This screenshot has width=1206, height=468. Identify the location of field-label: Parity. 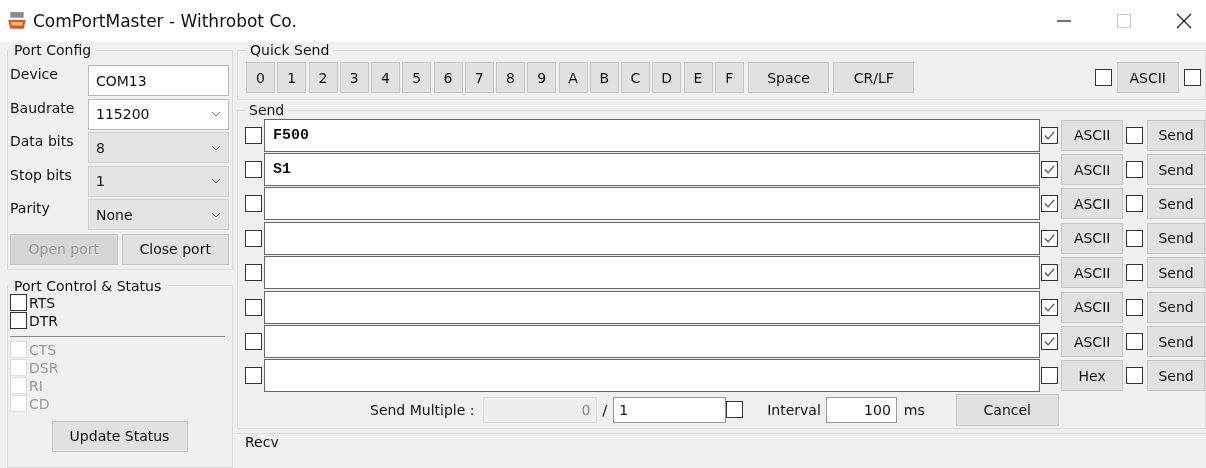
(30, 207).